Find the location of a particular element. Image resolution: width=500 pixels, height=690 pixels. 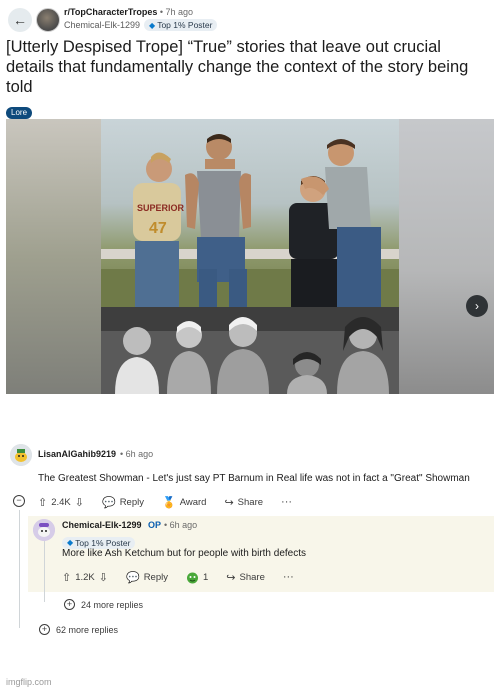

gallery-blur-left is located at coordinates (53, 256).